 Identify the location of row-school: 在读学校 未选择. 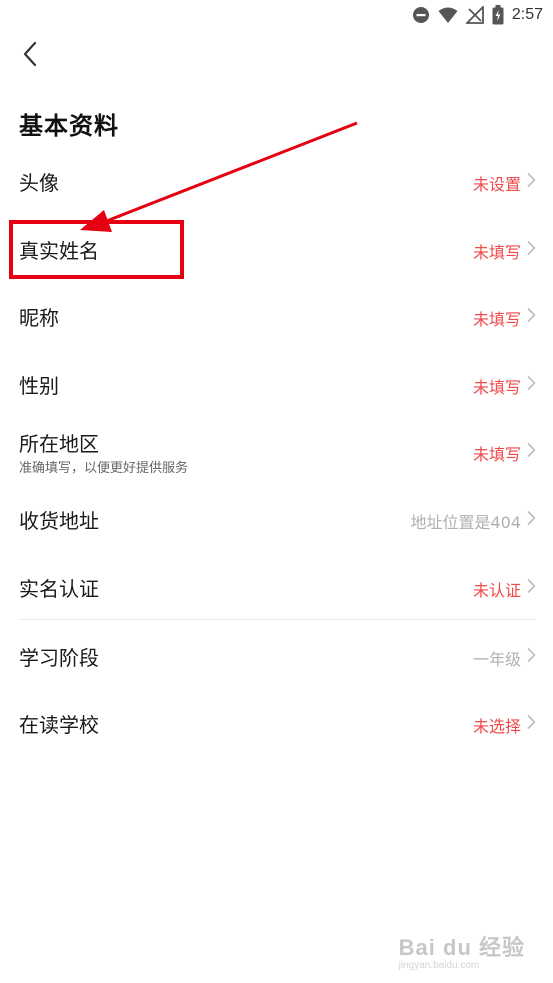
(276, 722).